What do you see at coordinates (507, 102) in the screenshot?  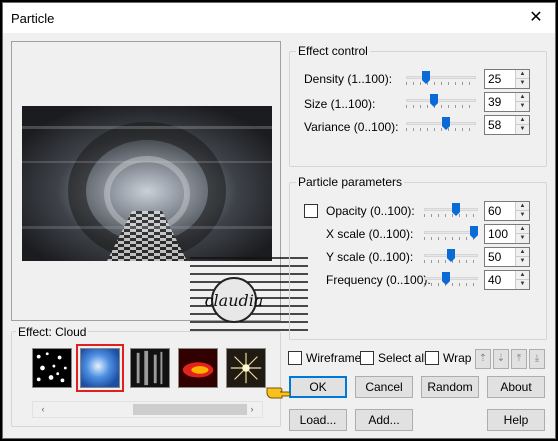 I see `size-spinner: 39 ▲ ▼` at bounding box center [507, 102].